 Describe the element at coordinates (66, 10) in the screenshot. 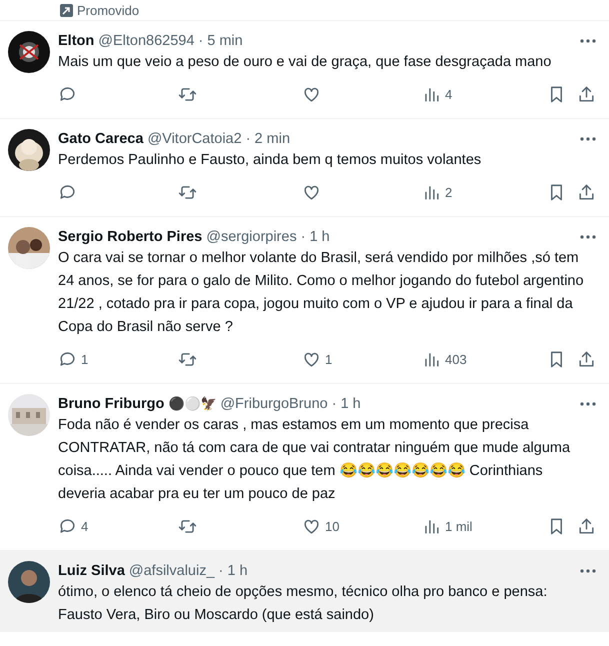

I see `promoted-icon` at that location.